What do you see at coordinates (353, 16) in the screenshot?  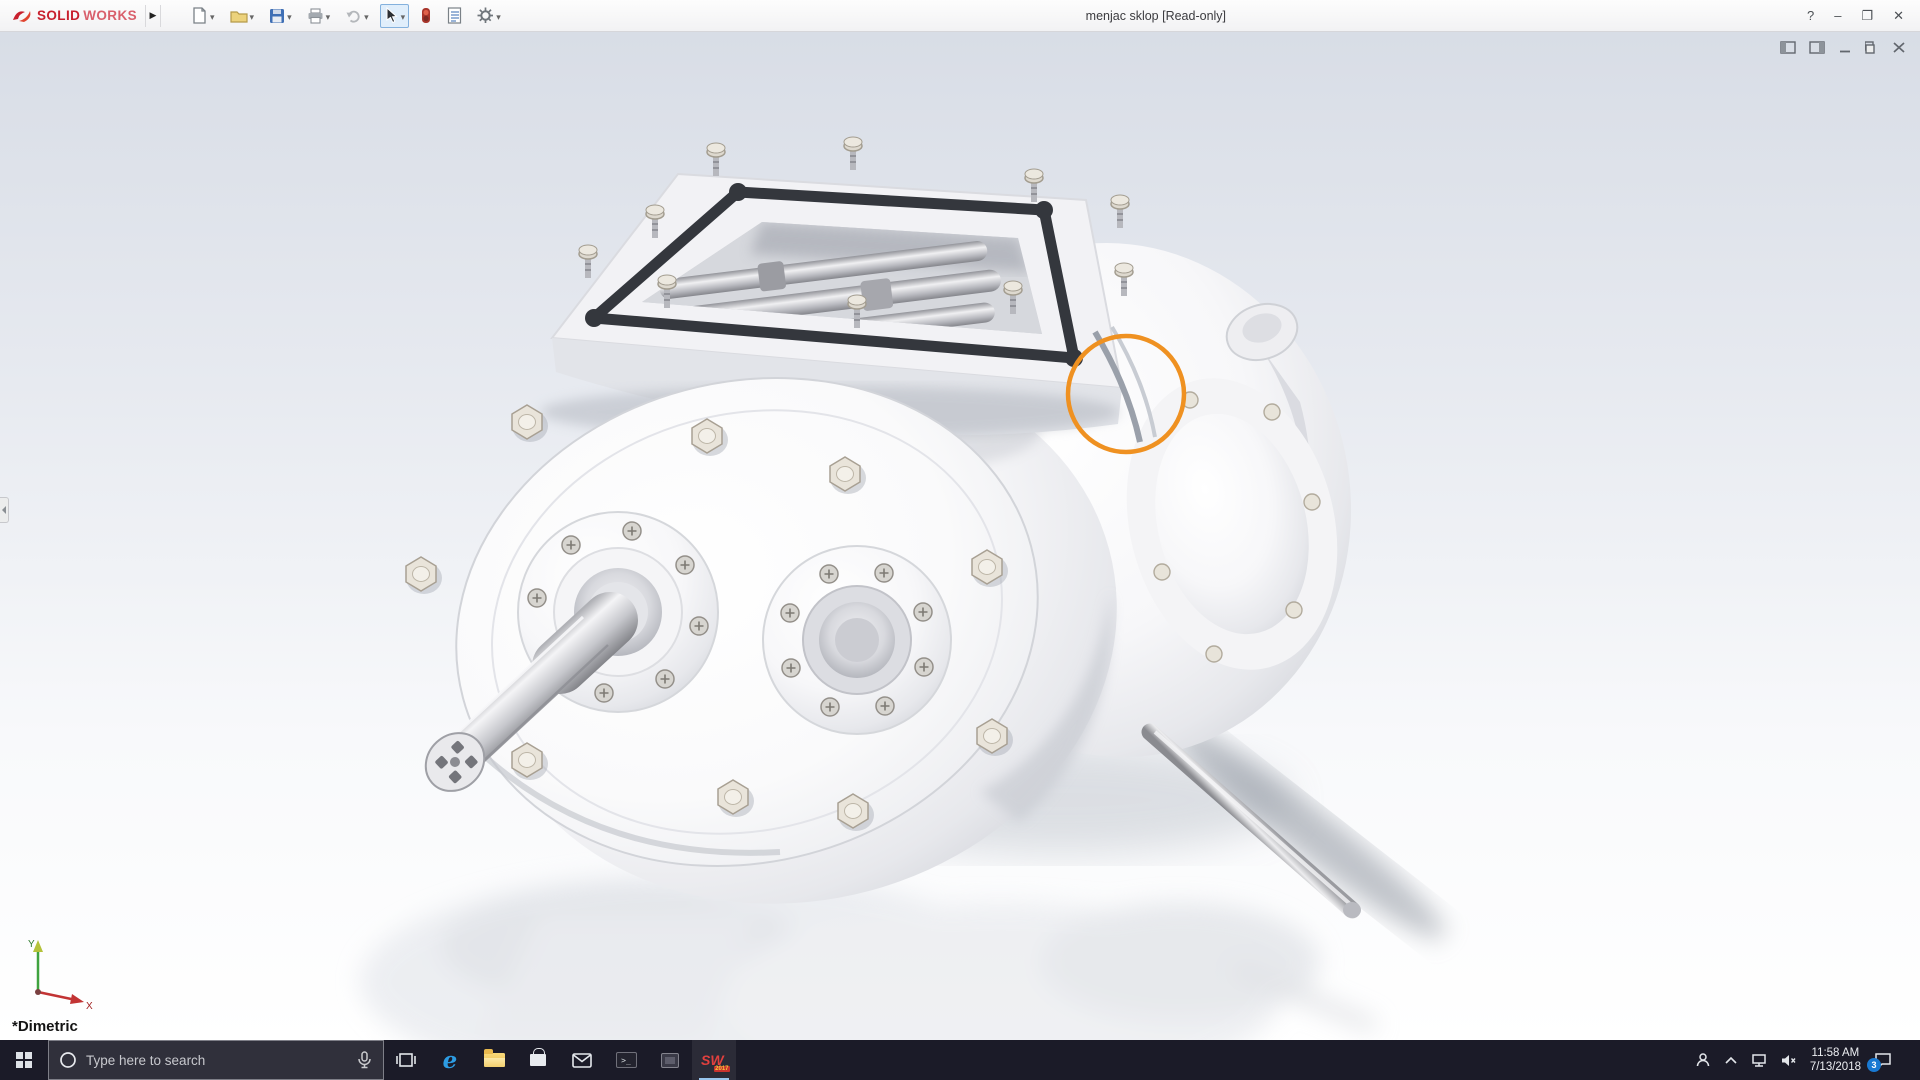 I see `undo-arrow-icon` at bounding box center [353, 16].